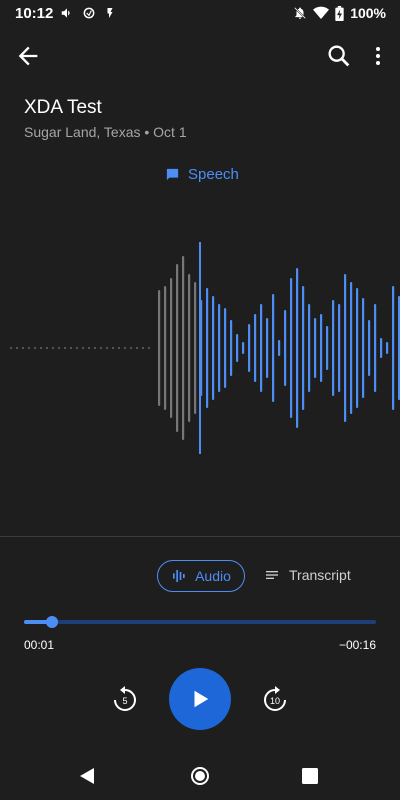  What do you see at coordinates (28, 56) in the screenshot?
I see `back-arrow-icon` at bounding box center [28, 56].